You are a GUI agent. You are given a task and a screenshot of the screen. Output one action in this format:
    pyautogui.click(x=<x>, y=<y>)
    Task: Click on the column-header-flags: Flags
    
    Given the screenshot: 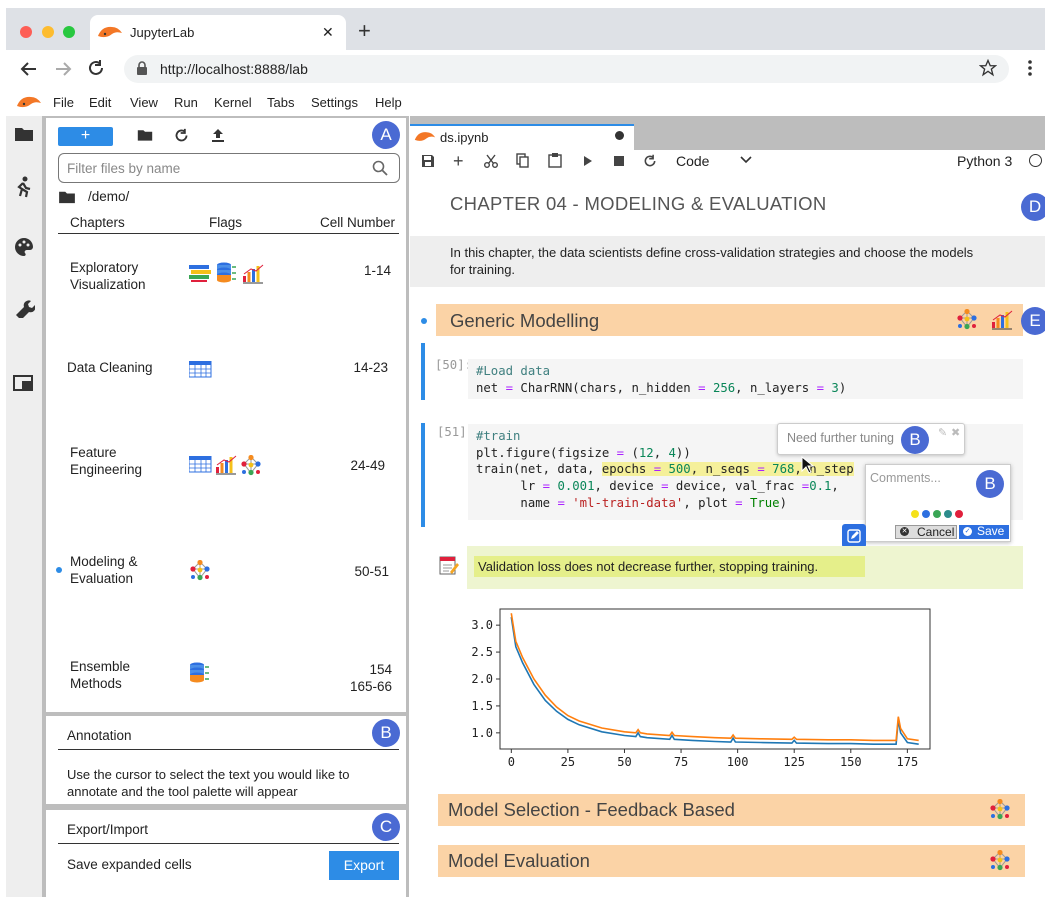 What is the action you would take?
    pyautogui.click(x=226, y=222)
    